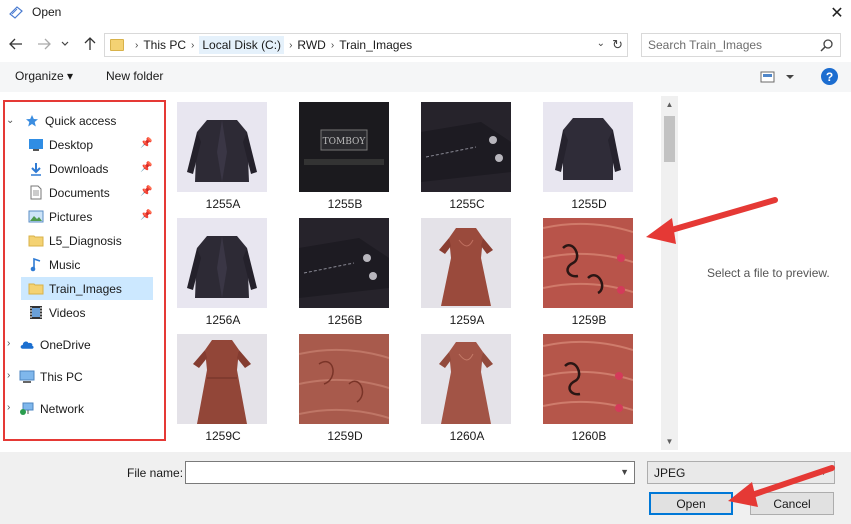 This screenshot has width=851, height=524. I want to click on file-item-1255b: TOMBOY 1255B, so click(343, 153).